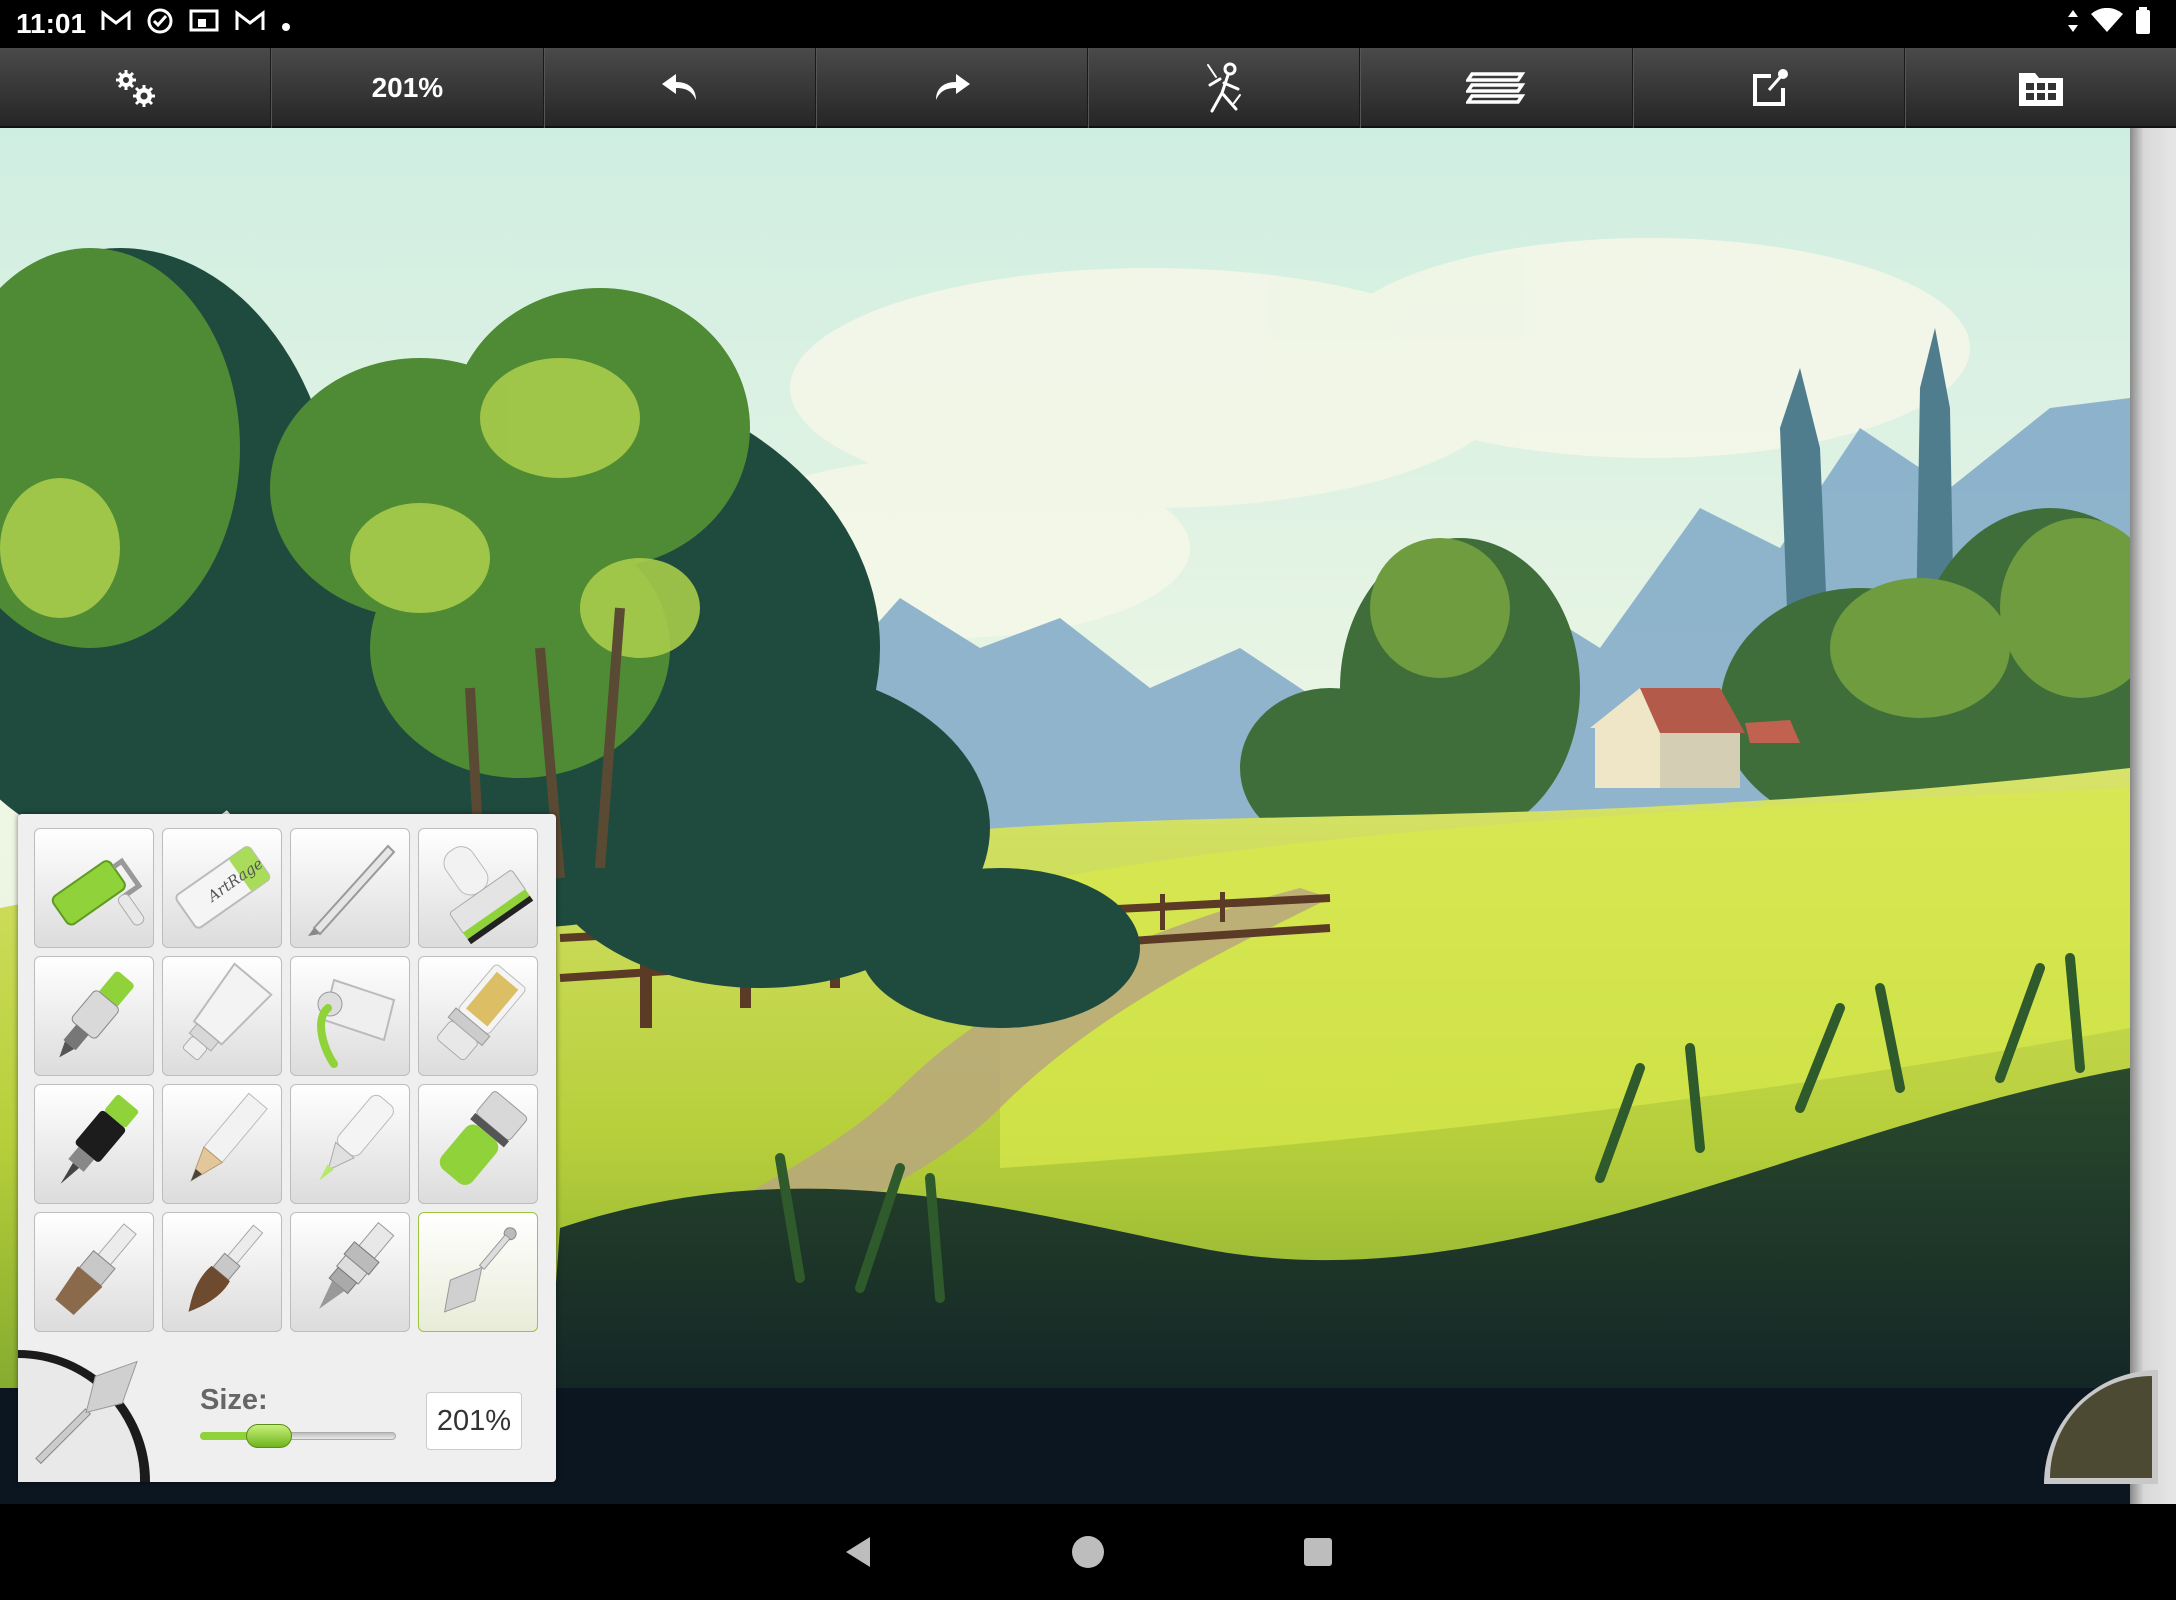  Describe the element at coordinates (2143, 24) in the screenshot. I see `battery-icon` at that location.